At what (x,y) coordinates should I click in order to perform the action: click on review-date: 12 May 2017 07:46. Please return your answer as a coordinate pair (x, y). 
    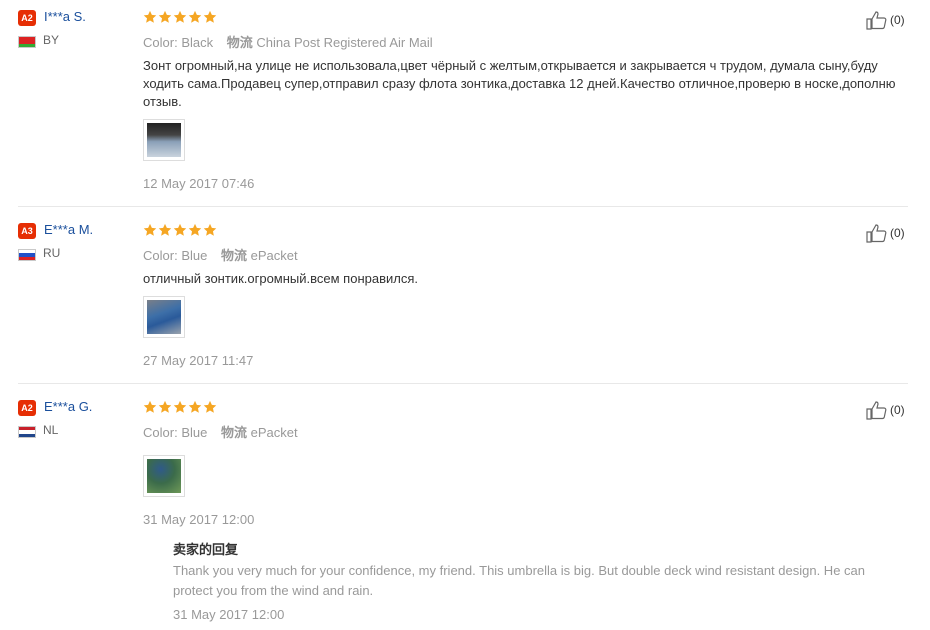
    Looking at the image, I should click on (199, 183).